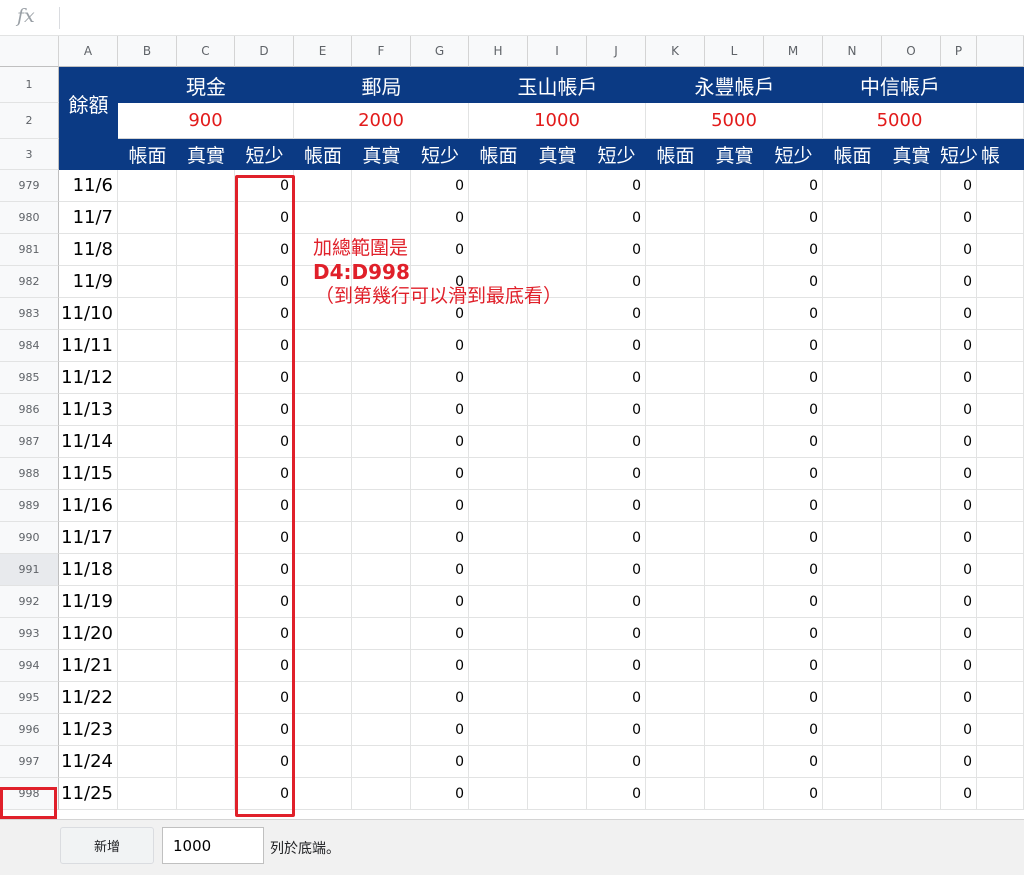 The image size is (1024, 875). What do you see at coordinates (88, 250) in the screenshot?
I see `date-cell: 11/8` at bounding box center [88, 250].